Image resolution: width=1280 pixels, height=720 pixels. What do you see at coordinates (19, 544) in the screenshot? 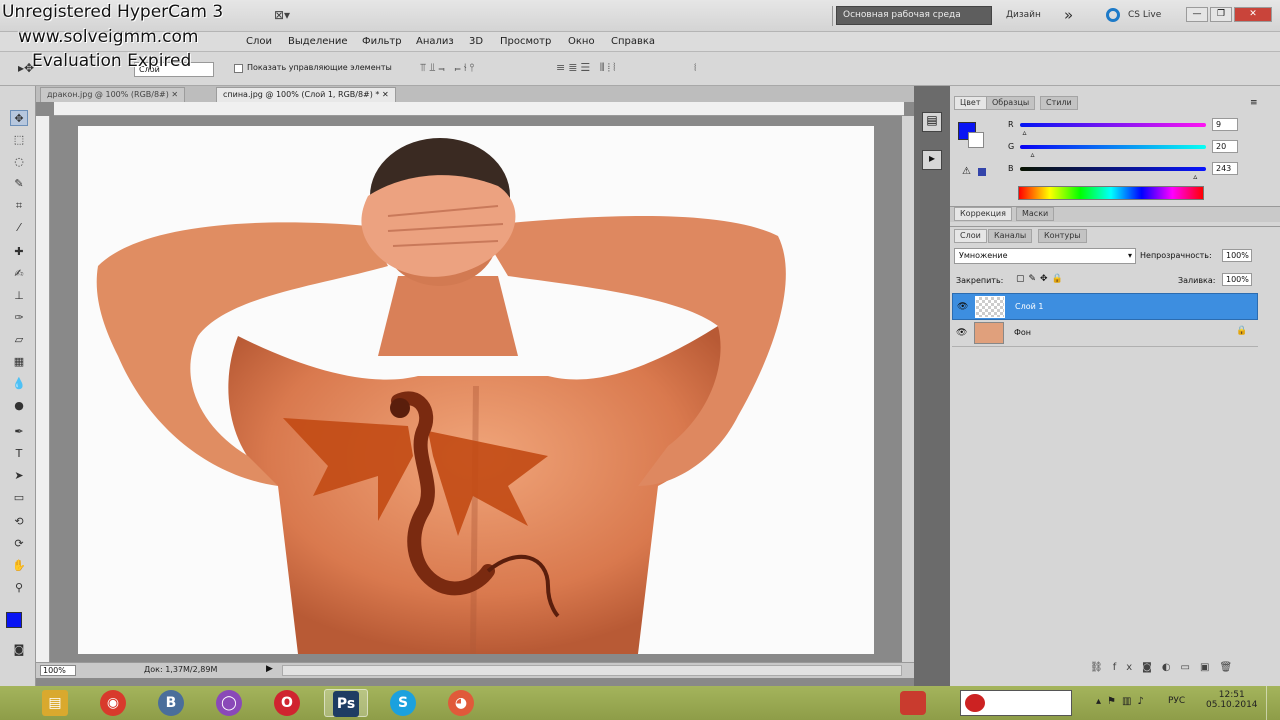
I see `3d-orbit-tool-icon: ⟳` at bounding box center [19, 544].